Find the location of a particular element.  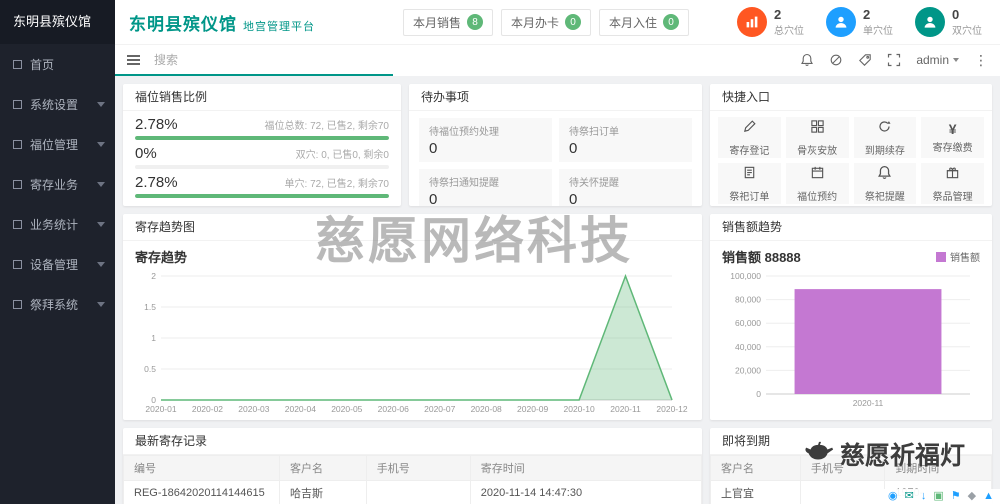

sidebar-item-label: 系统设置 is located at coordinates (54, 104).